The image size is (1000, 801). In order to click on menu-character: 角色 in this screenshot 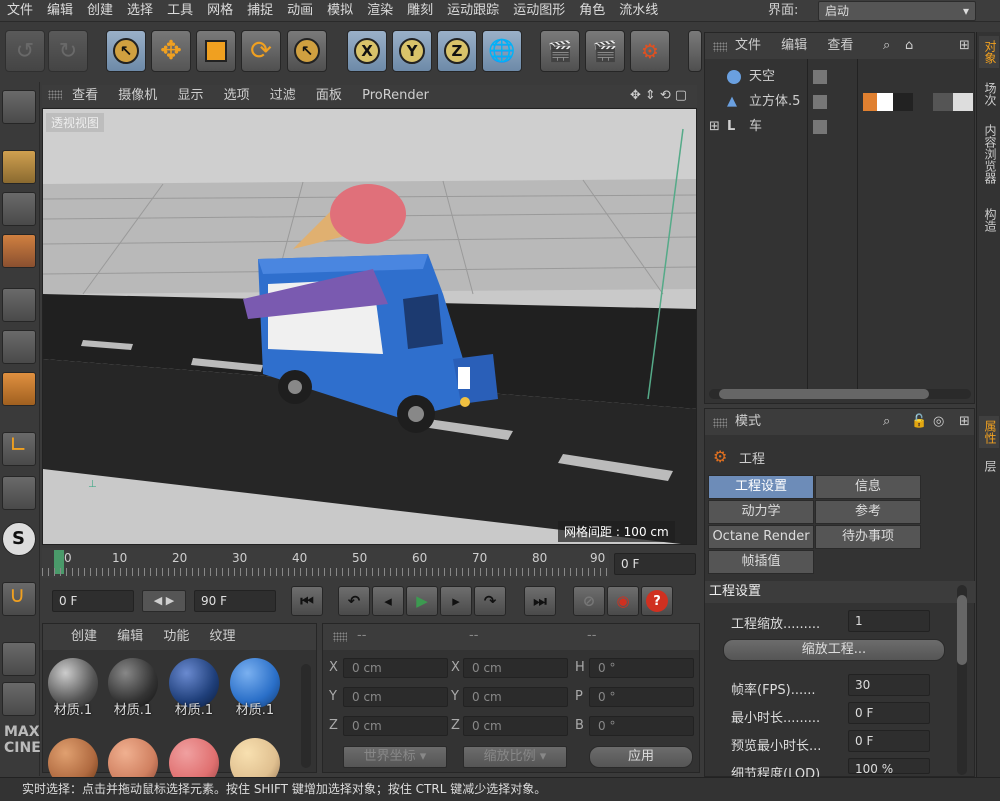, I will do `click(592, 11)`.